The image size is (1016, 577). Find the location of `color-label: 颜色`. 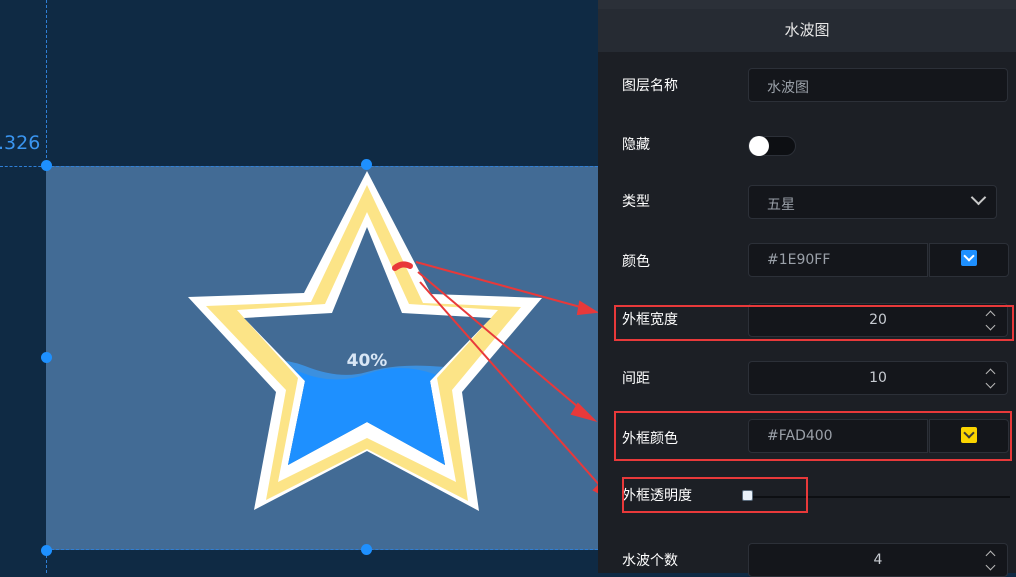

color-label: 颜色 is located at coordinates (636, 262).